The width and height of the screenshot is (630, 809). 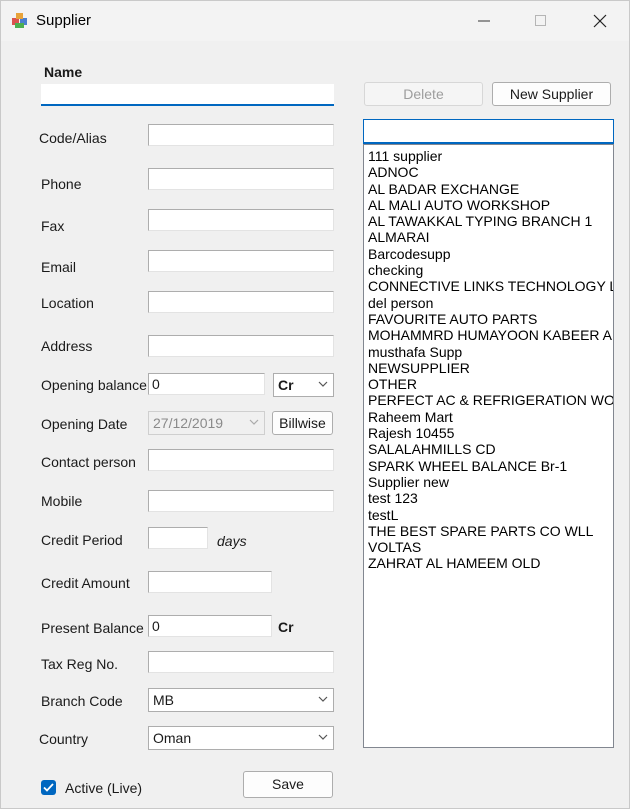 What do you see at coordinates (62, 501) in the screenshot?
I see `mobile-label: Mobile` at bounding box center [62, 501].